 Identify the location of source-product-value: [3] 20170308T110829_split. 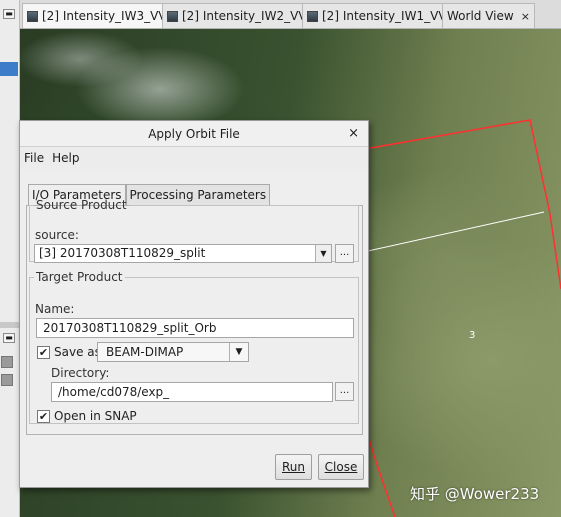
(122, 253).